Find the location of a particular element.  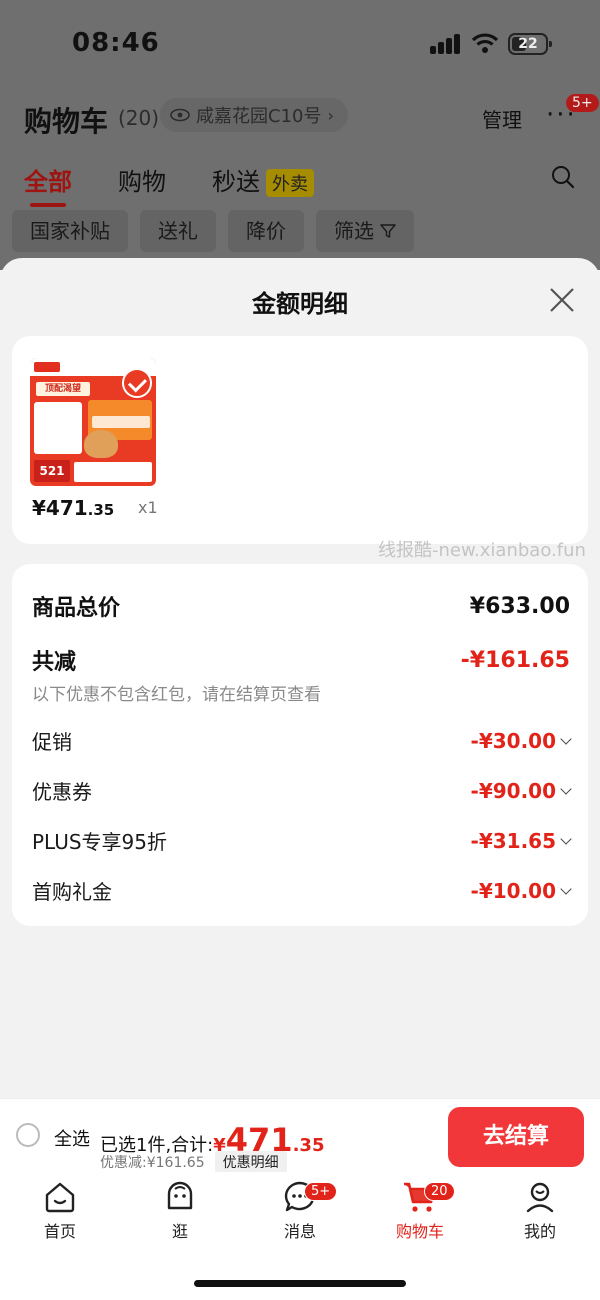

filter-chips: 国家补贴 送礼 降价 筛选 is located at coordinates (213, 231).